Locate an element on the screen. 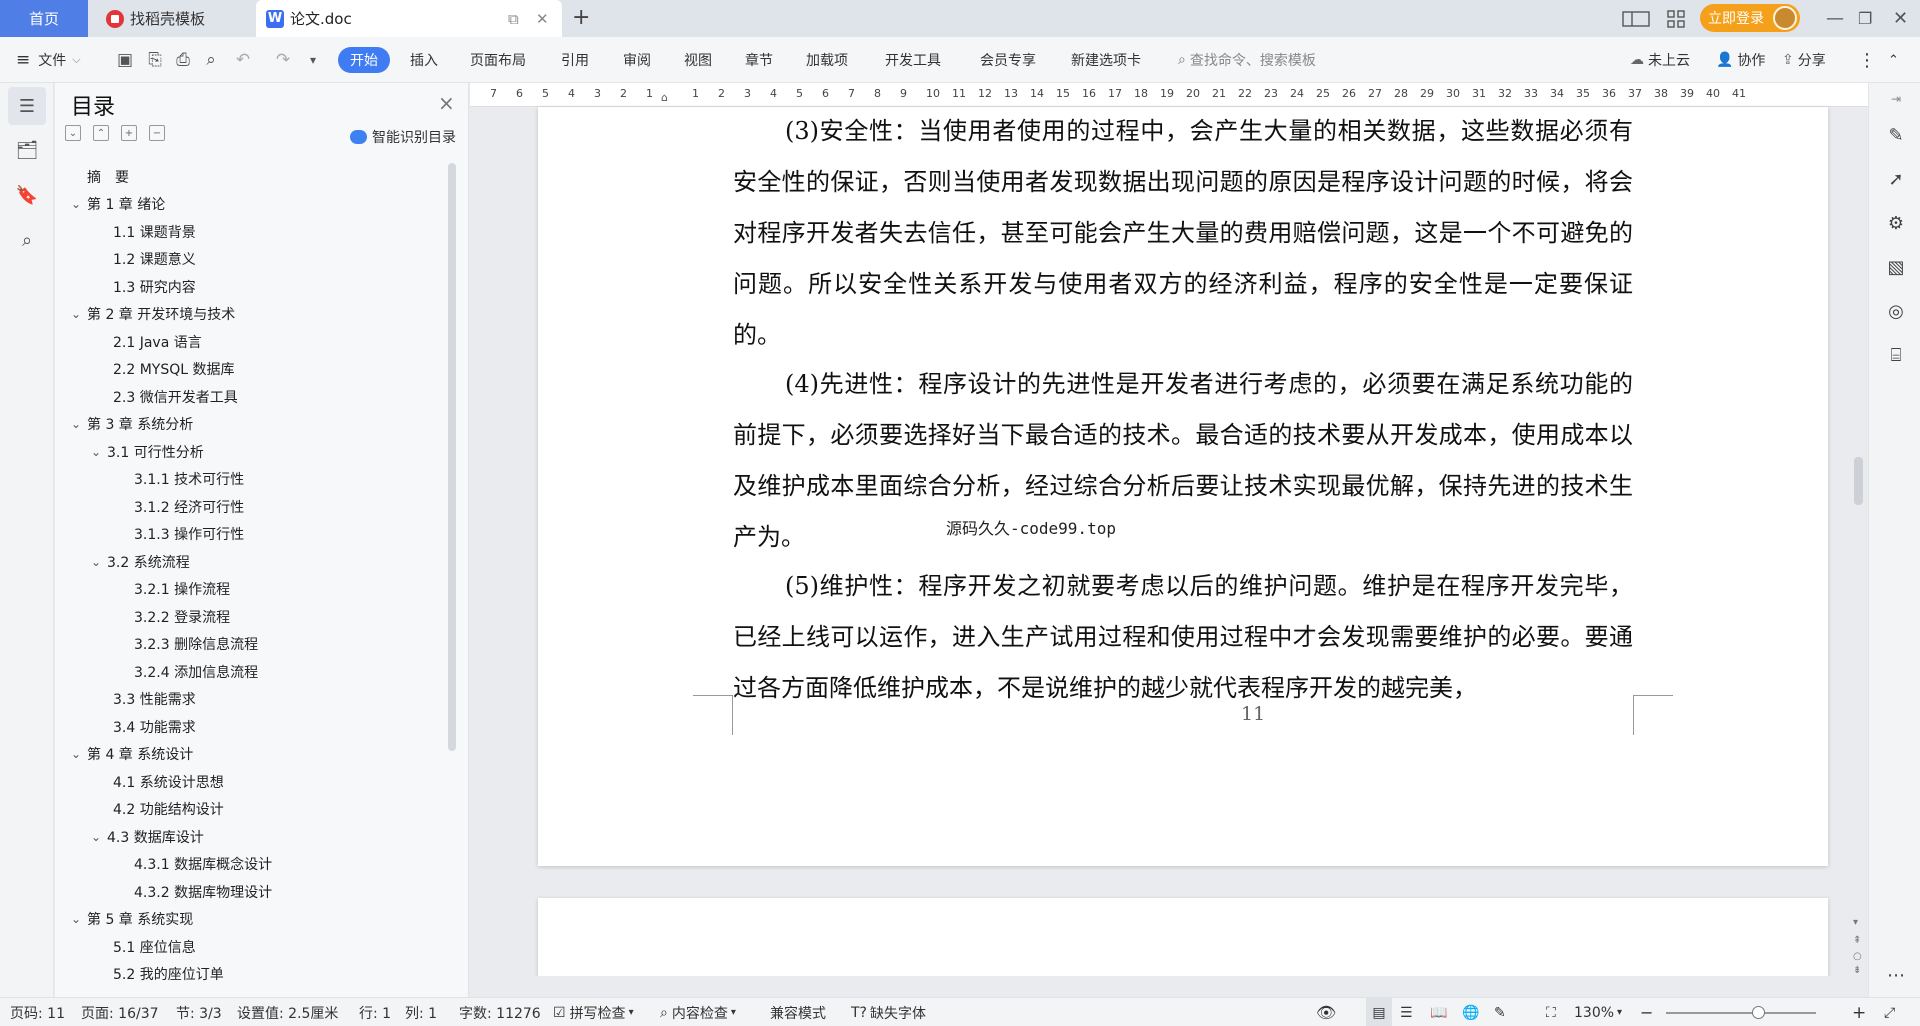 The width and height of the screenshot is (1920, 1026). fit-page-icon: ⛶ is located at coordinates (1551, 1012).